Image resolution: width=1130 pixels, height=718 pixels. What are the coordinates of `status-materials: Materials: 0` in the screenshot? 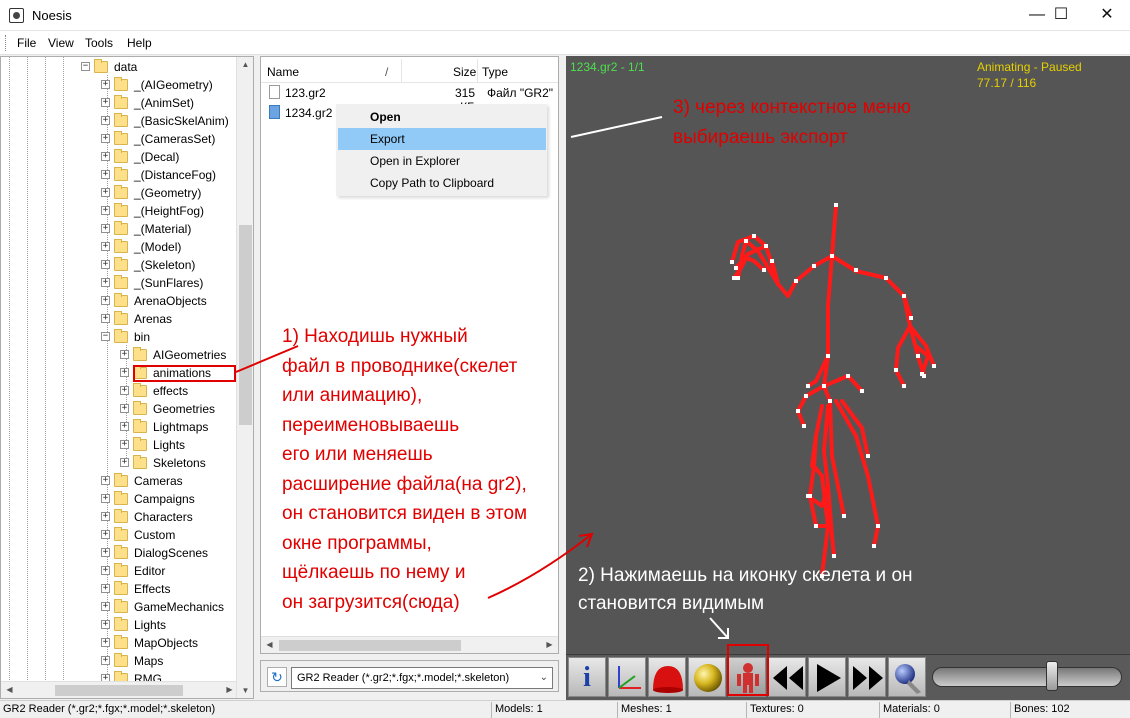 It's located at (944, 710).